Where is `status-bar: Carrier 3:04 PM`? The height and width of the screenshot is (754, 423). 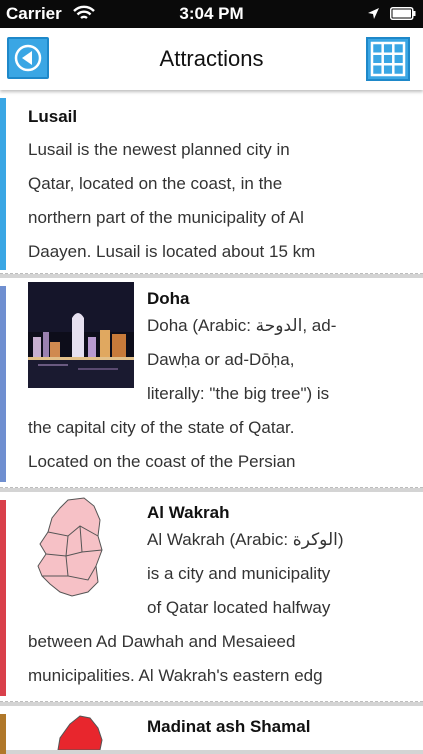
status-bar: Carrier 3:04 PM is located at coordinates (211, 14).